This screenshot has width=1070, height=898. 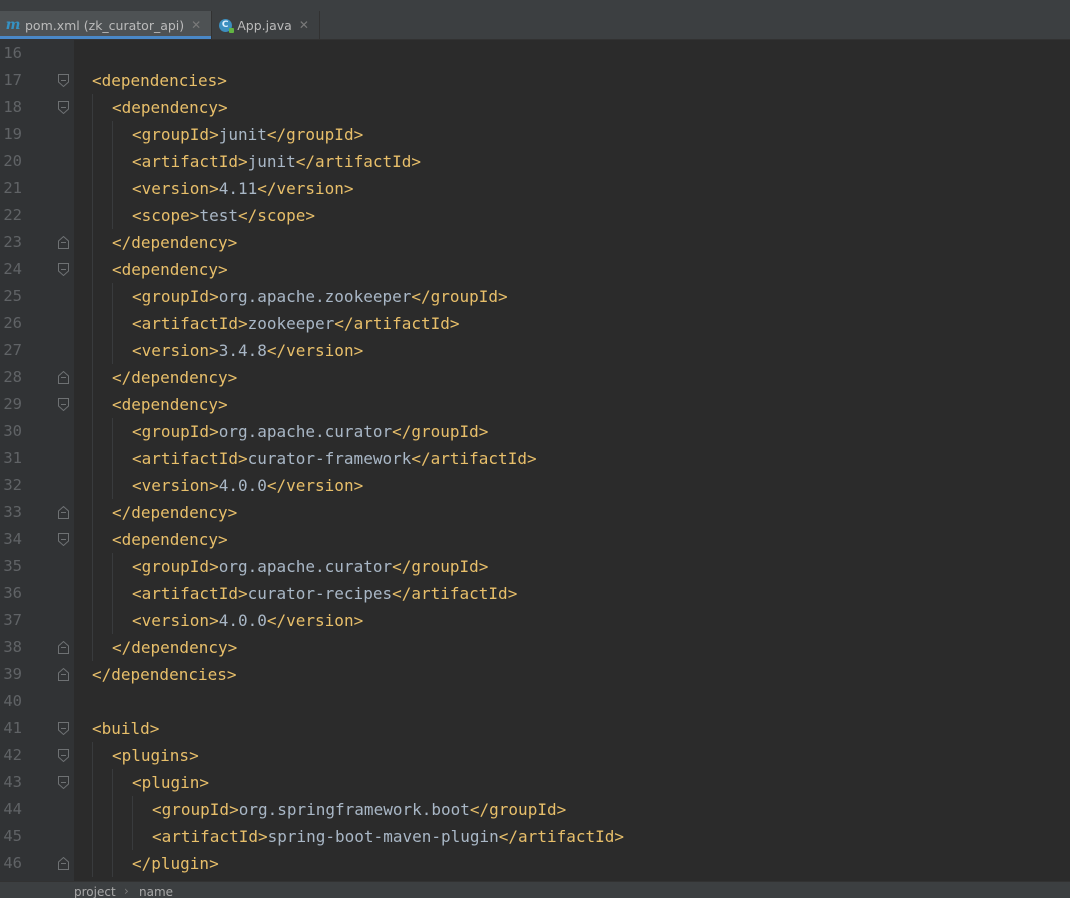 What do you see at coordinates (155, 755) in the screenshot?
I see `xml-tag: <plugins>` at bounding box center [155, 755].